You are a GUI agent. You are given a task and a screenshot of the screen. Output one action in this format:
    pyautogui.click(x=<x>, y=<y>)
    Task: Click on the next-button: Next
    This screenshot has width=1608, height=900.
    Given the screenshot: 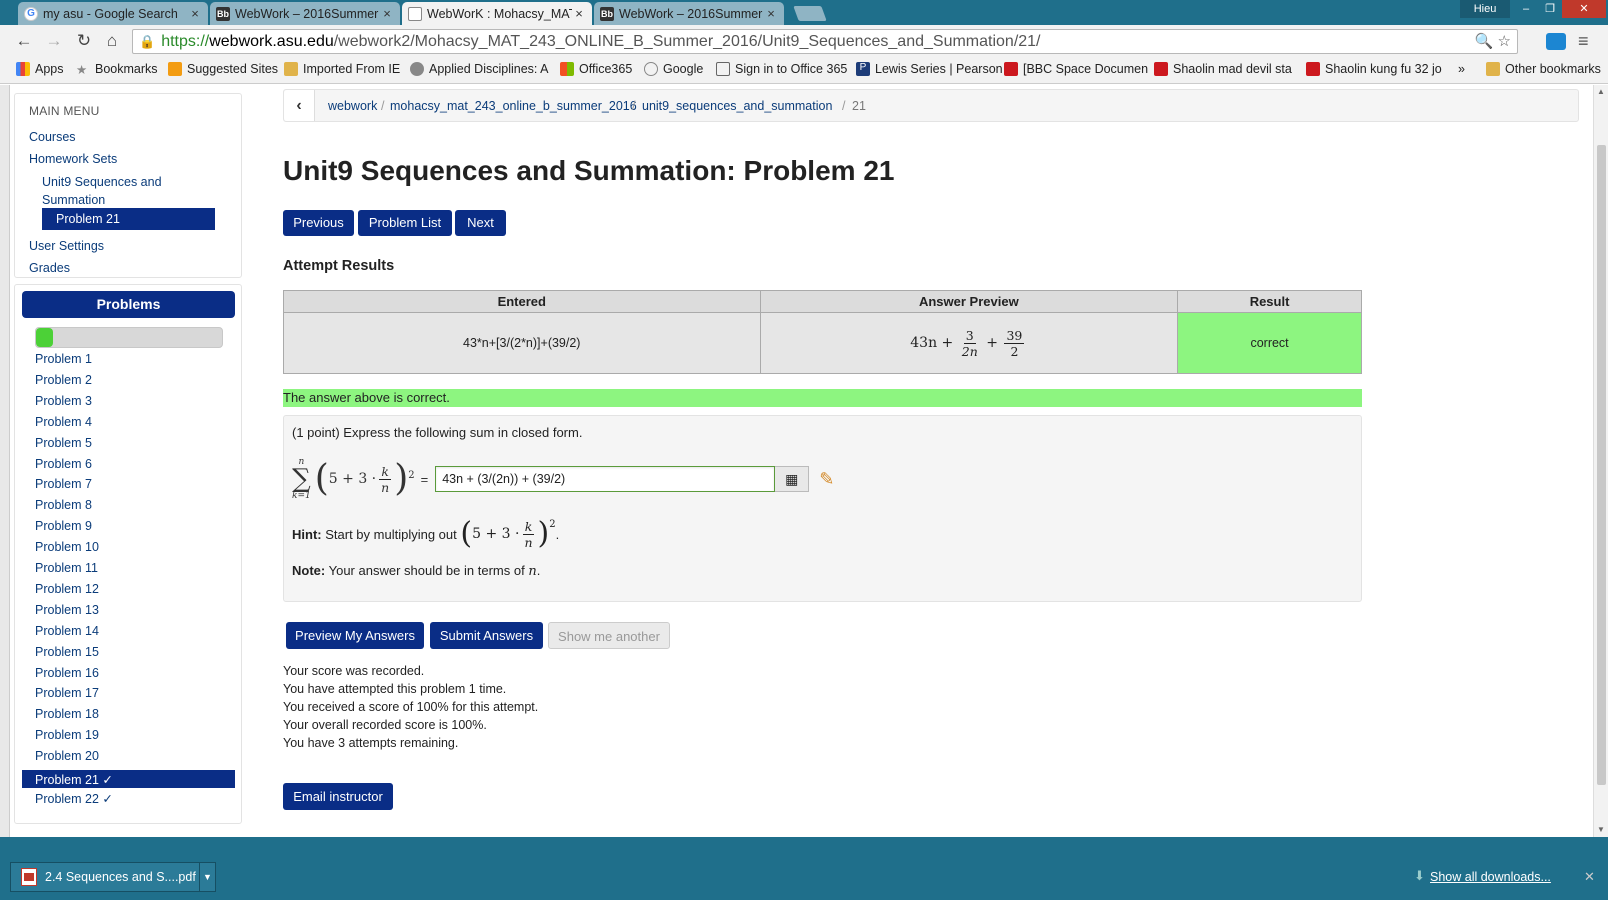 What is the action you would take?
    pyautogui.click(x=480, y=223)
    